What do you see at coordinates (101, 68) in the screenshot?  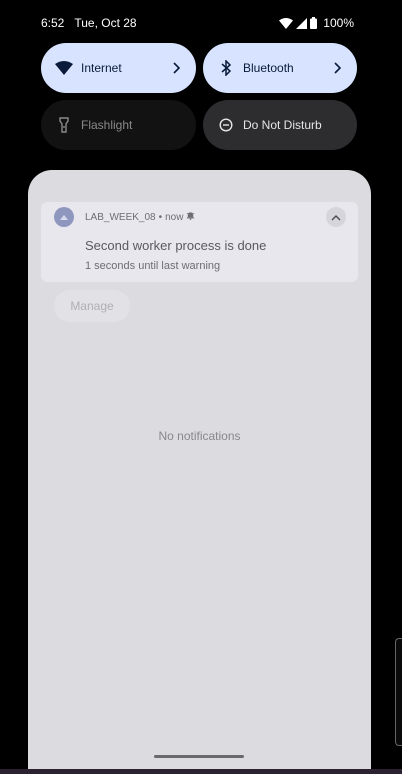 I see `tile-internet-label: Internet` at bounding box center [101, 68].